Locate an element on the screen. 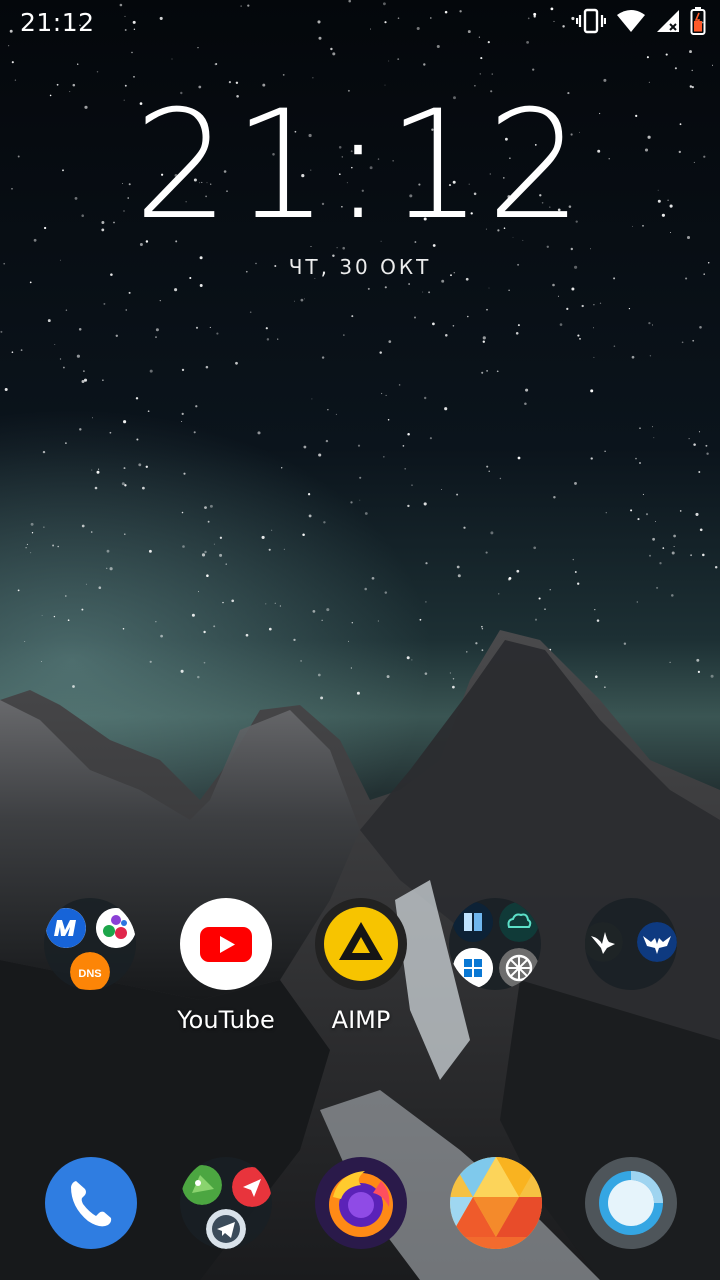 The height and width of the screenshot is (1280, 720). youtube-icon is located at coordinates (226, 944).